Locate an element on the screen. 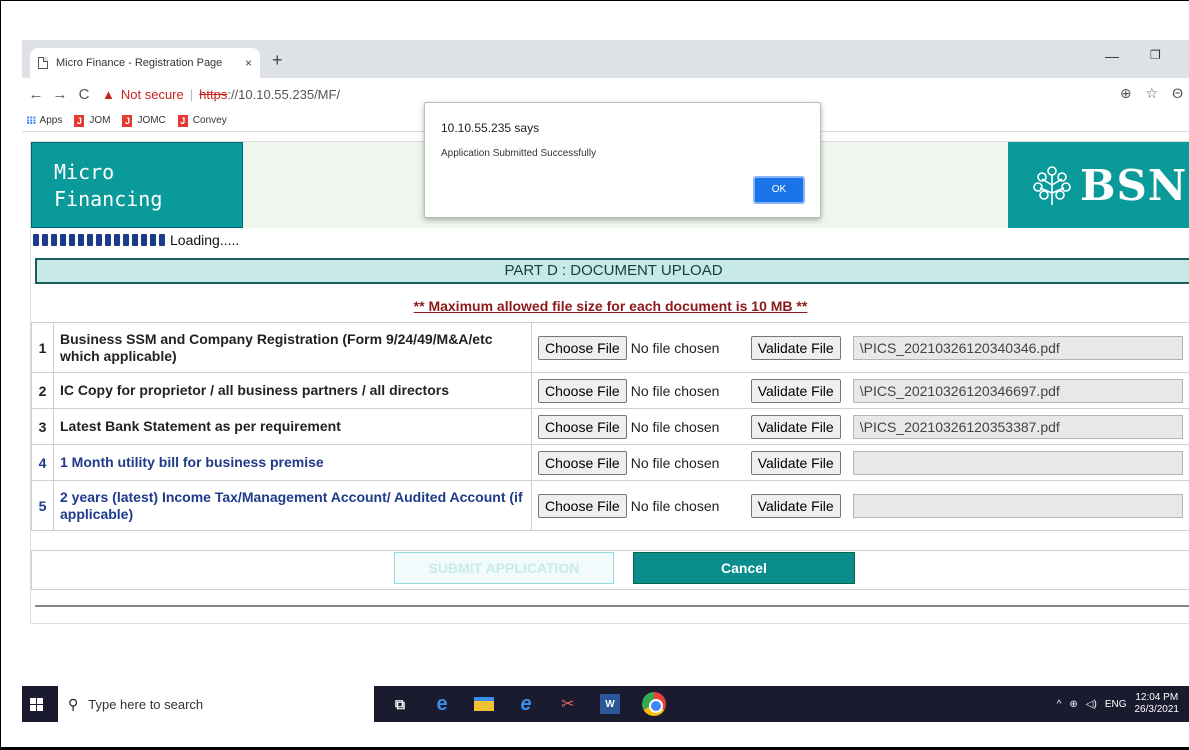 Image resolution: width=1189 pixels, height=750 pixels. action-buttons-row: SUBMIT APPLICATION Cancel is located at coordinates (610, 570).